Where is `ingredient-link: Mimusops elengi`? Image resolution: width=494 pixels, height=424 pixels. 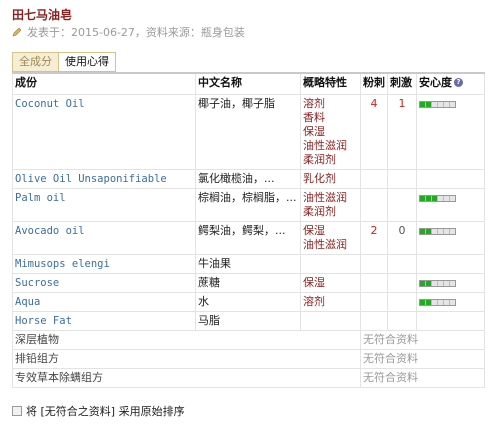
ingredient-link: Mimusops elengi is located at coordinates (104, 264).